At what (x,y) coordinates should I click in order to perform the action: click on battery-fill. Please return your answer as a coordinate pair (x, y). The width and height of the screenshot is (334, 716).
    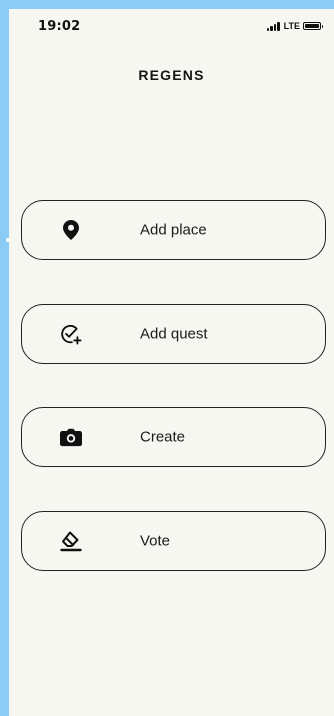
    Looking at the image, I should click on (312, 26).